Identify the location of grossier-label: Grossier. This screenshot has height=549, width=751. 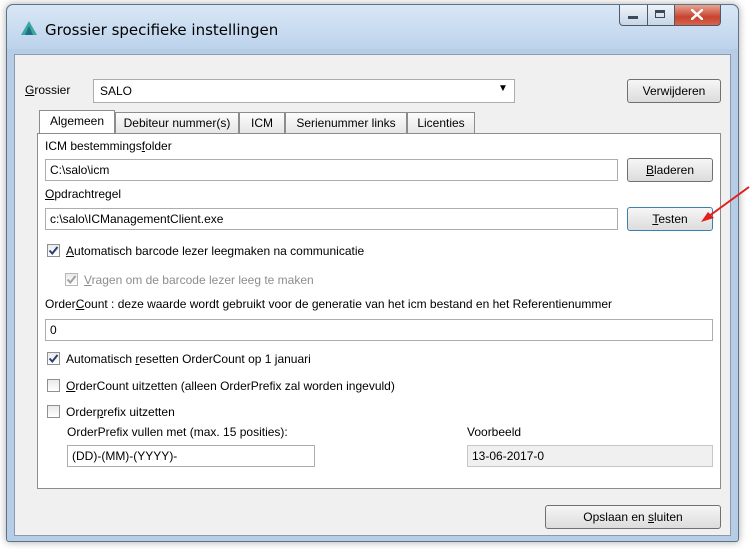
(48, 90).